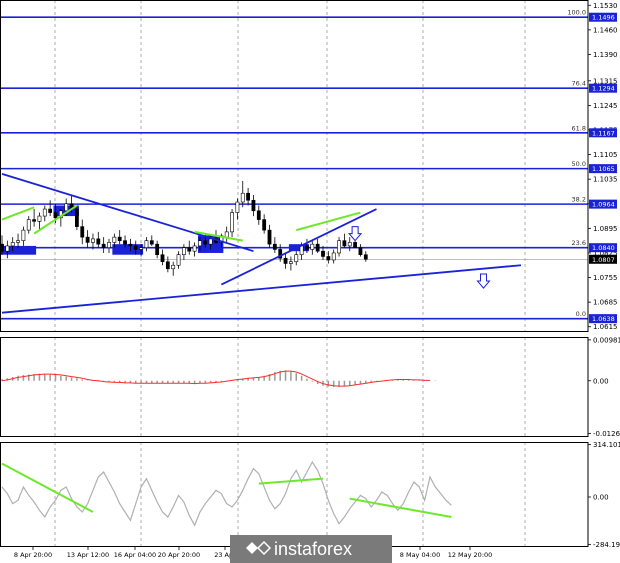 The height and width of the screenshot is (563, 620). What do you see at coordinates (605, 180) in the screenshot?
I see `y-tick-label: 1.1035` at bounding box center [605, 180].